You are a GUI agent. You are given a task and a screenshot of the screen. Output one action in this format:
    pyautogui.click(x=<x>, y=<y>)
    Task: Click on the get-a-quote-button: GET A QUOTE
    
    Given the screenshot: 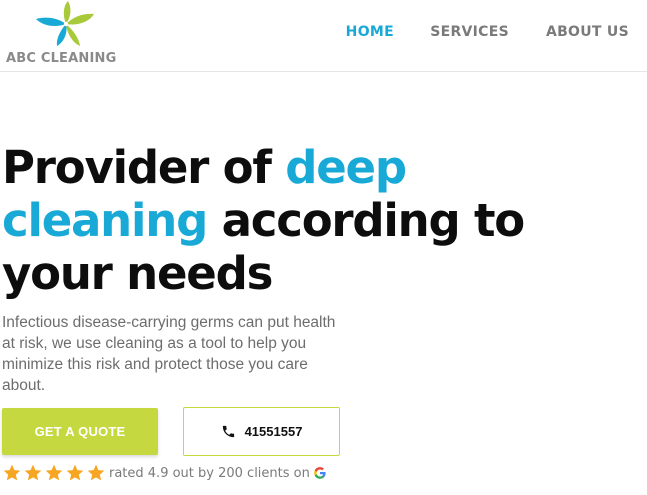 What is the action you would take?
    pyautogui.click(x=80, y=431)
    